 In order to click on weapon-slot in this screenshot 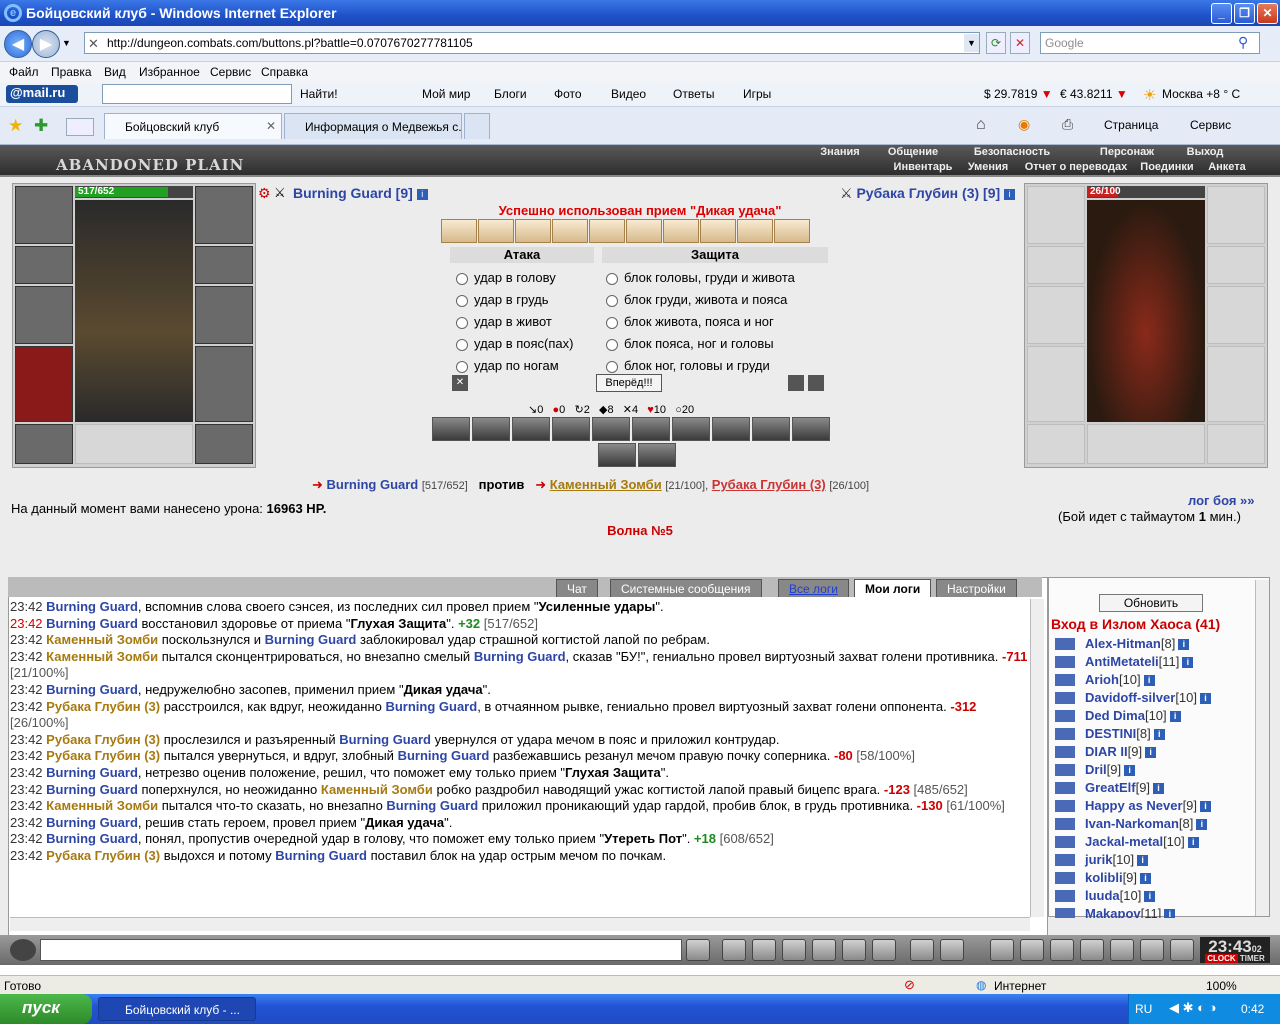, I will do `click(44, 315)`.